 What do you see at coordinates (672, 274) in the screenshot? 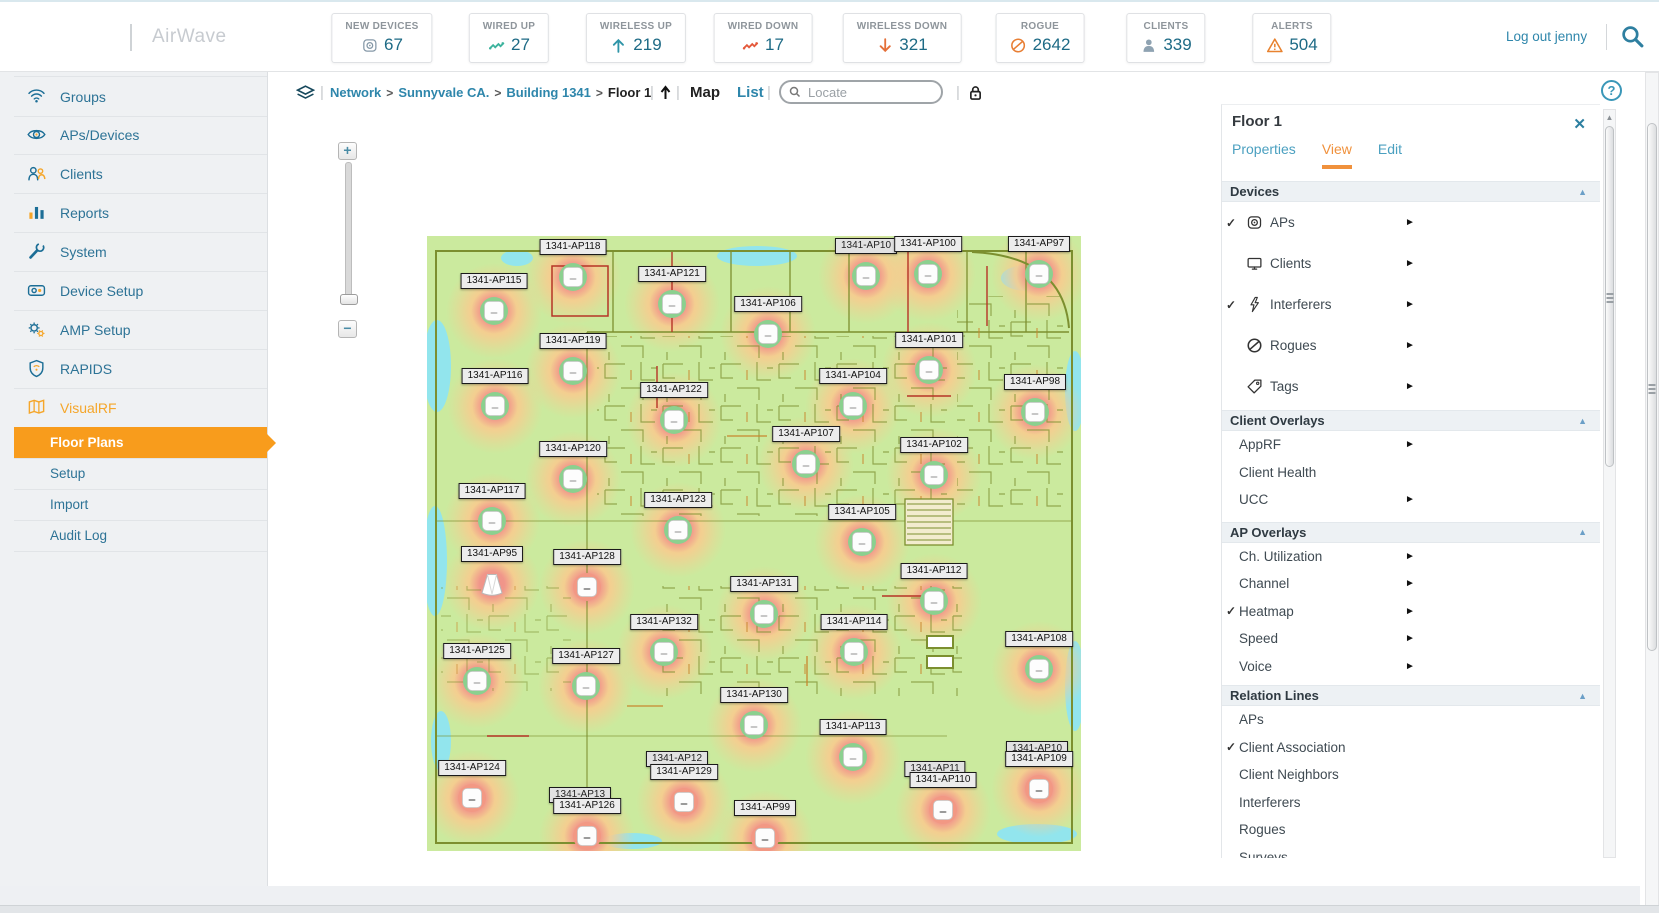
I see `ap-label: 1341-AP121` at bounding box center [672, 274].